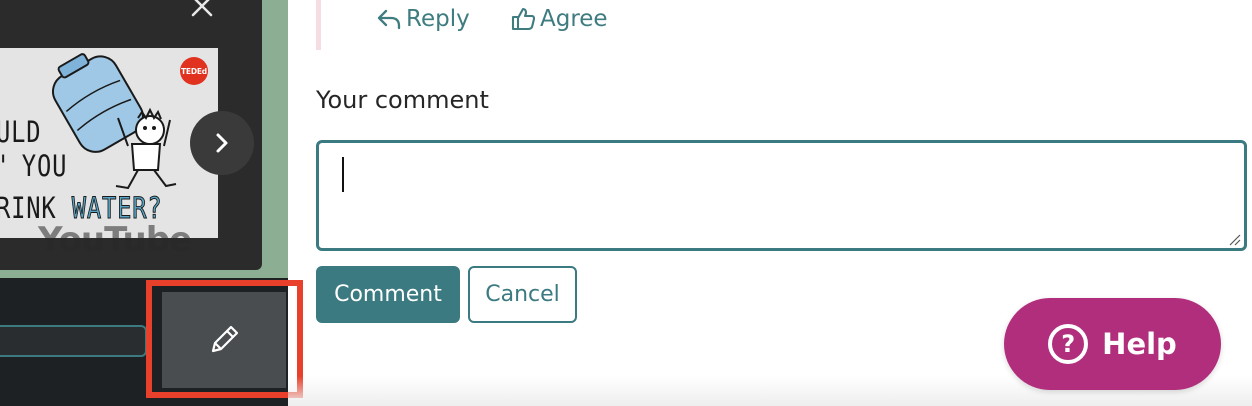 The image size is (1252, 406). What do you see at coordinates (389, 19) in the screenshot?
I see `reply-icon` at bounding box center [389, 19].